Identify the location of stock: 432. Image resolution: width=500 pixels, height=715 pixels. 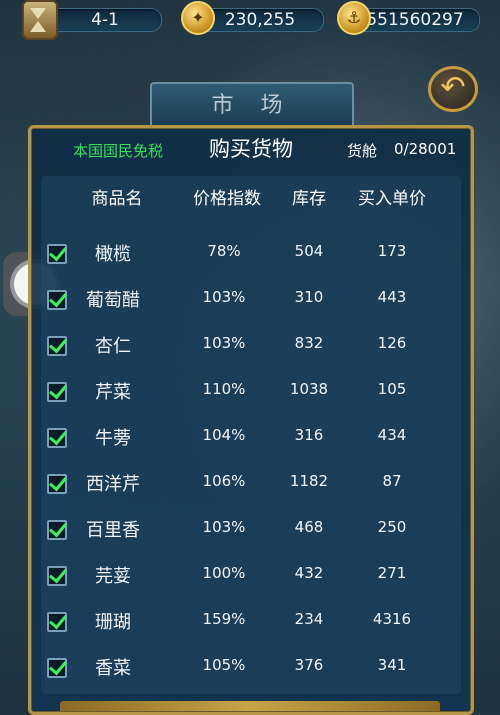
(309, 573).